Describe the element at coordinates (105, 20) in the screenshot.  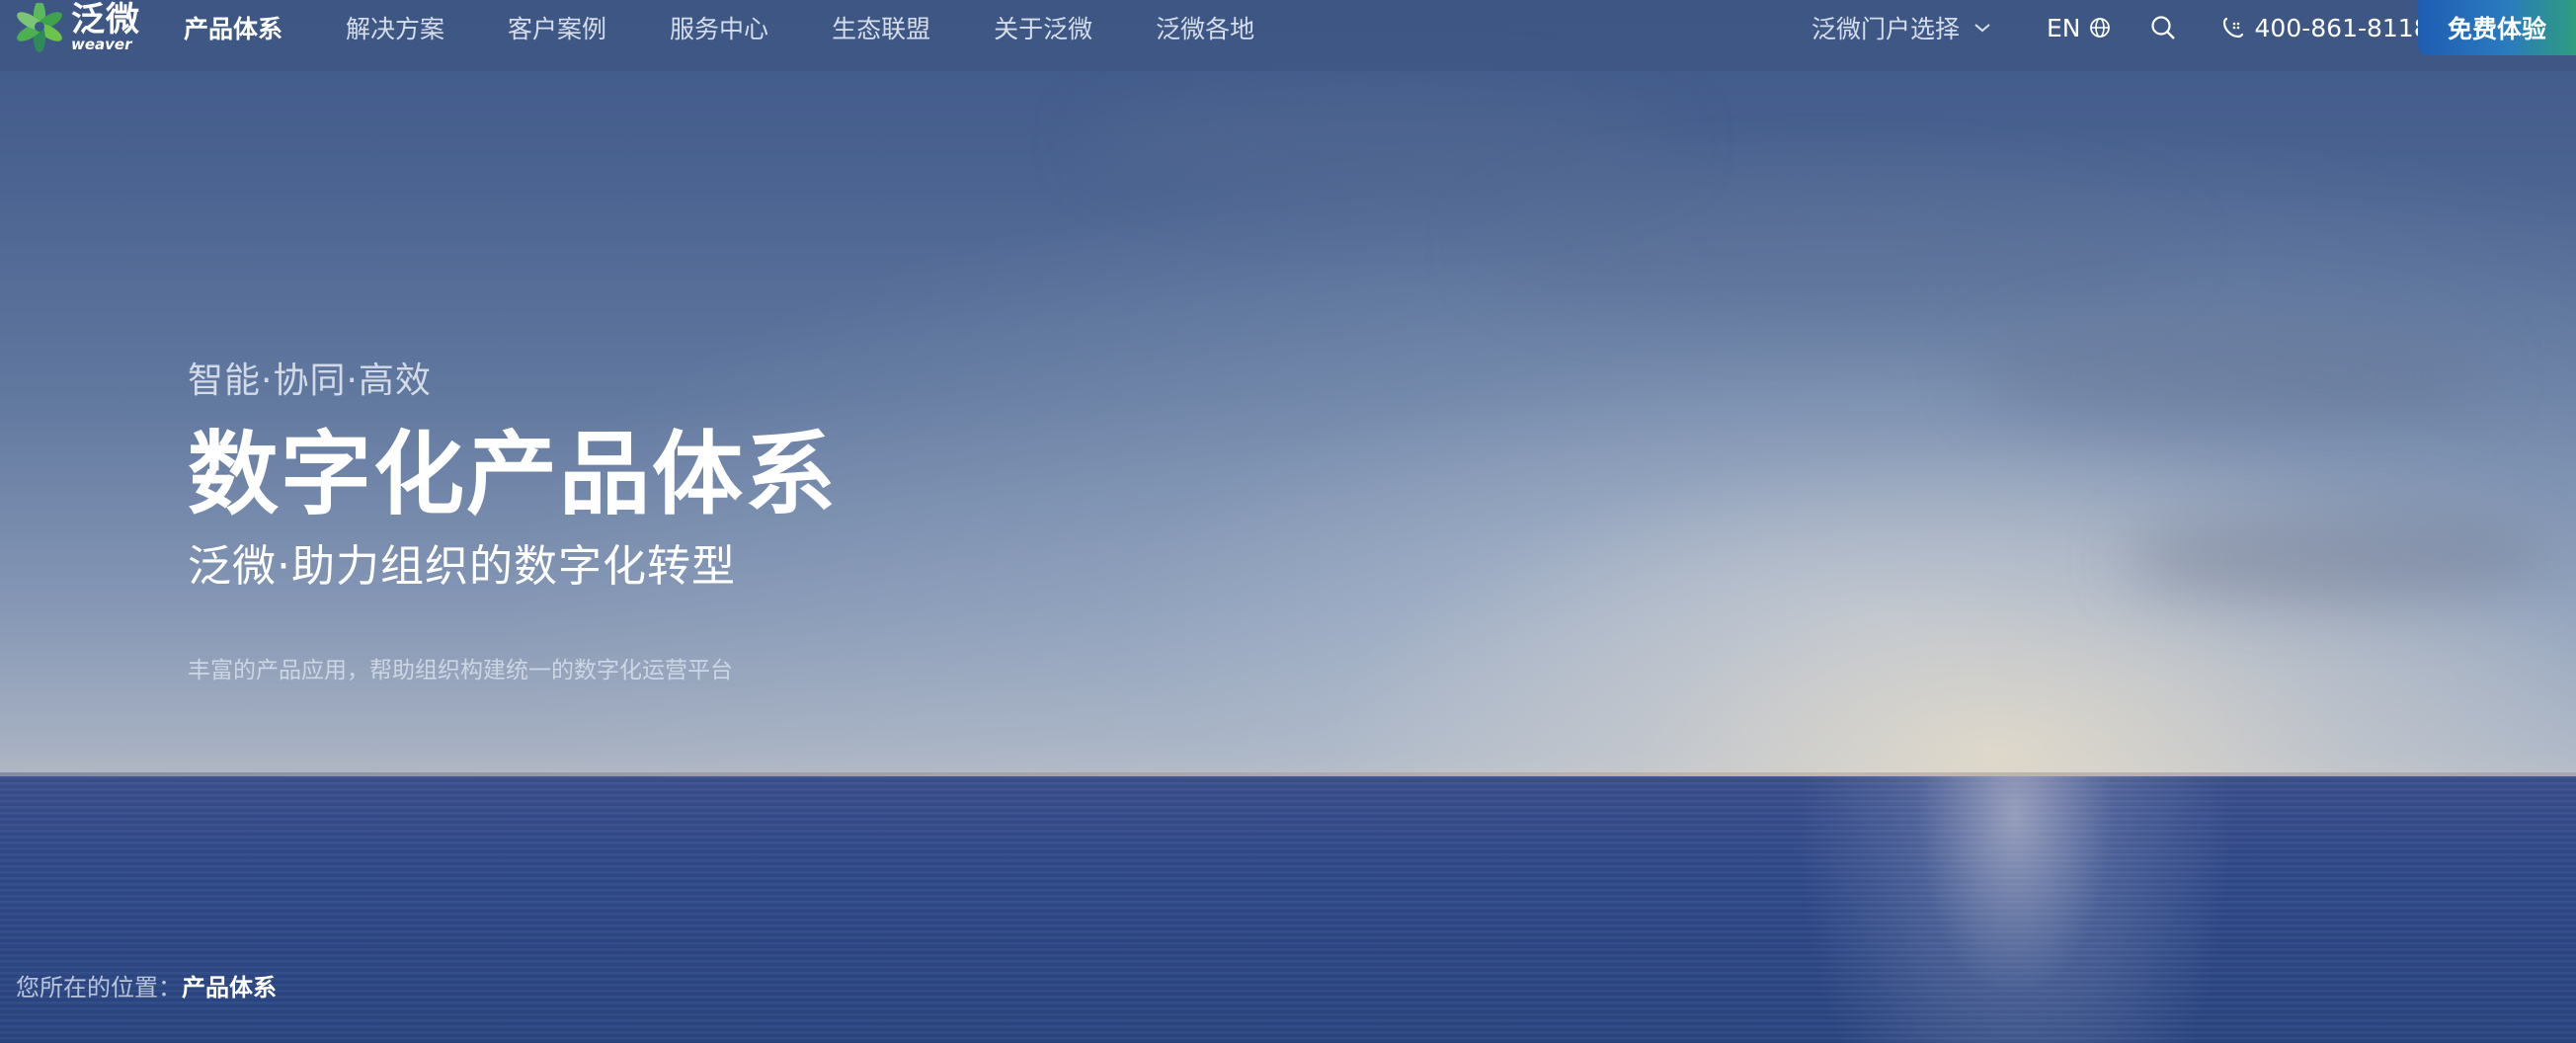
I see `brand-name-cn: 泛微` at that location.